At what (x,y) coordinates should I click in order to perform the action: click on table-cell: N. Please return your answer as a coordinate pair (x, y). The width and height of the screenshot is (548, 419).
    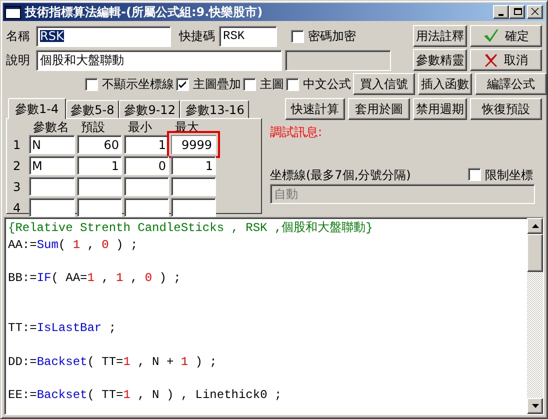
    Looking at the image, I should click on (52, 144).